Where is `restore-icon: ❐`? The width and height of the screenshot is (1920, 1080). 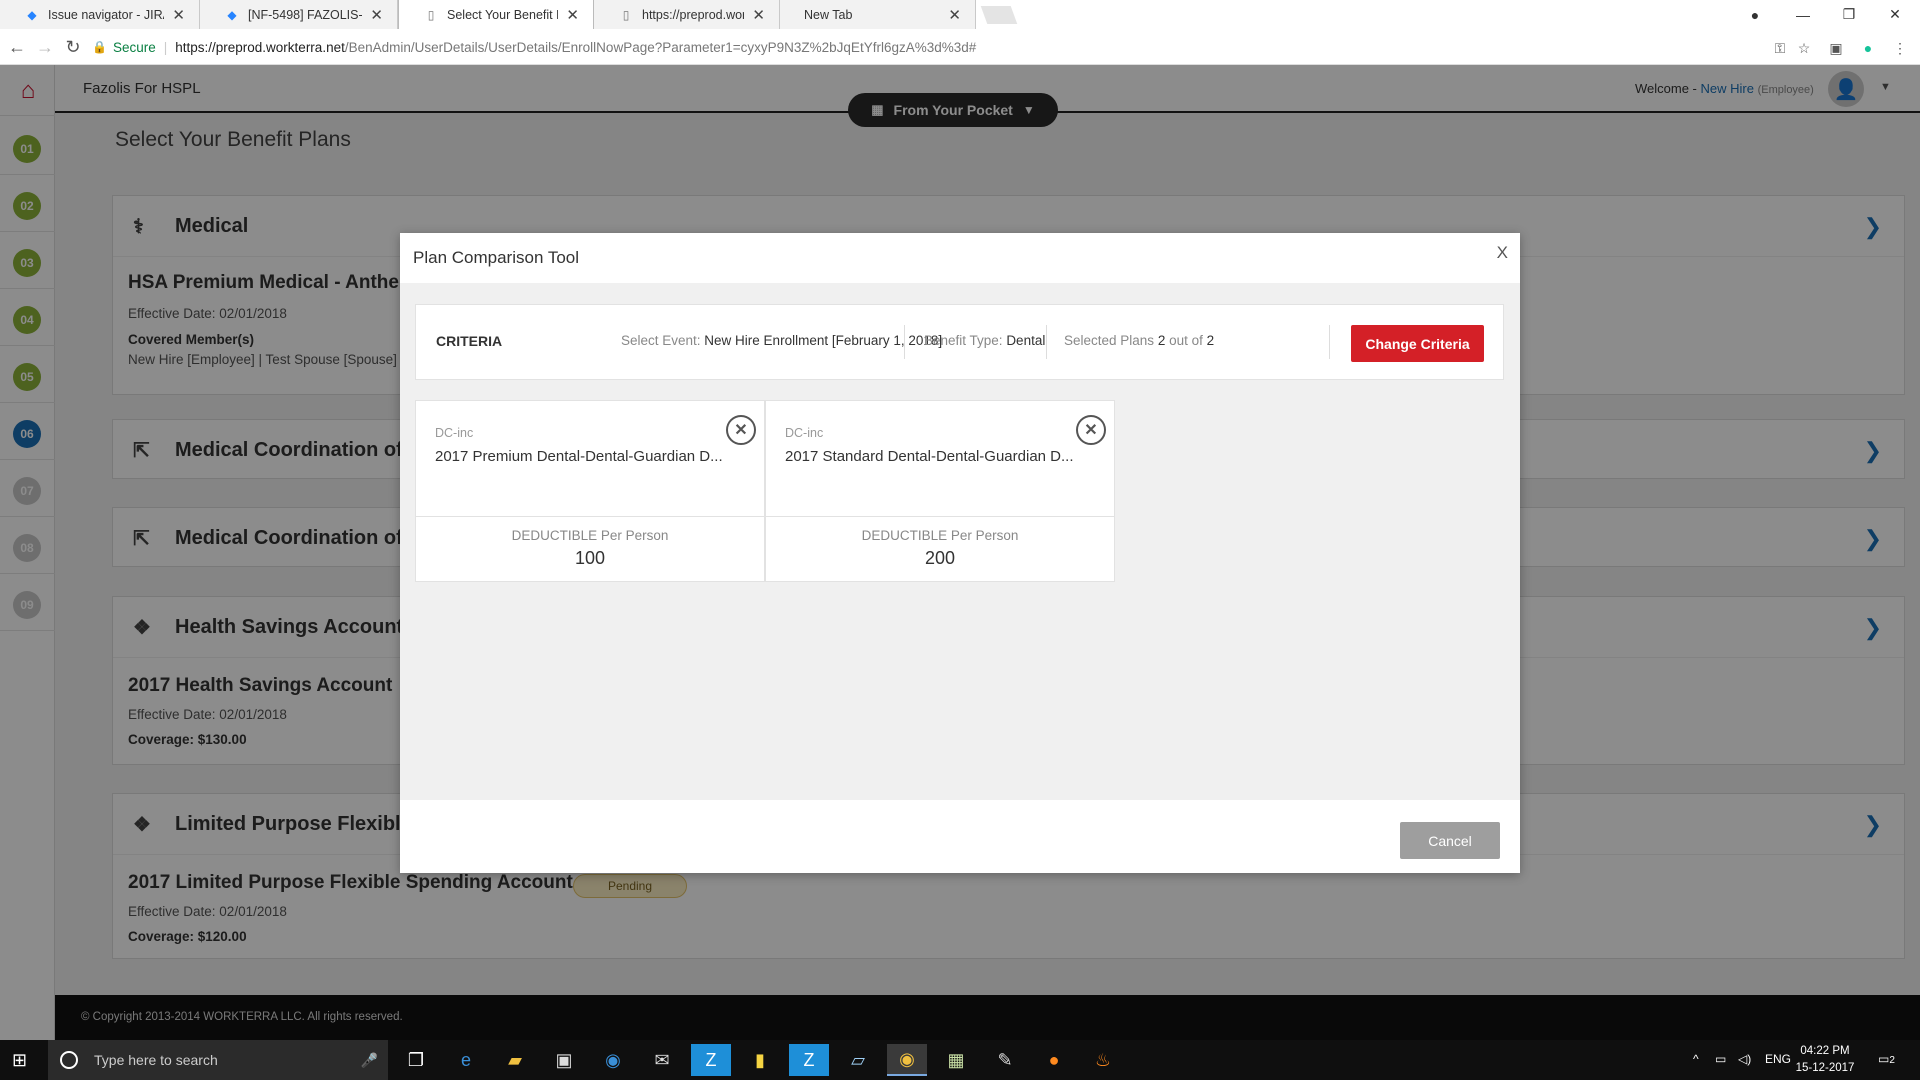 restore-icon: ❐ is located at coordinates (1849, 14).